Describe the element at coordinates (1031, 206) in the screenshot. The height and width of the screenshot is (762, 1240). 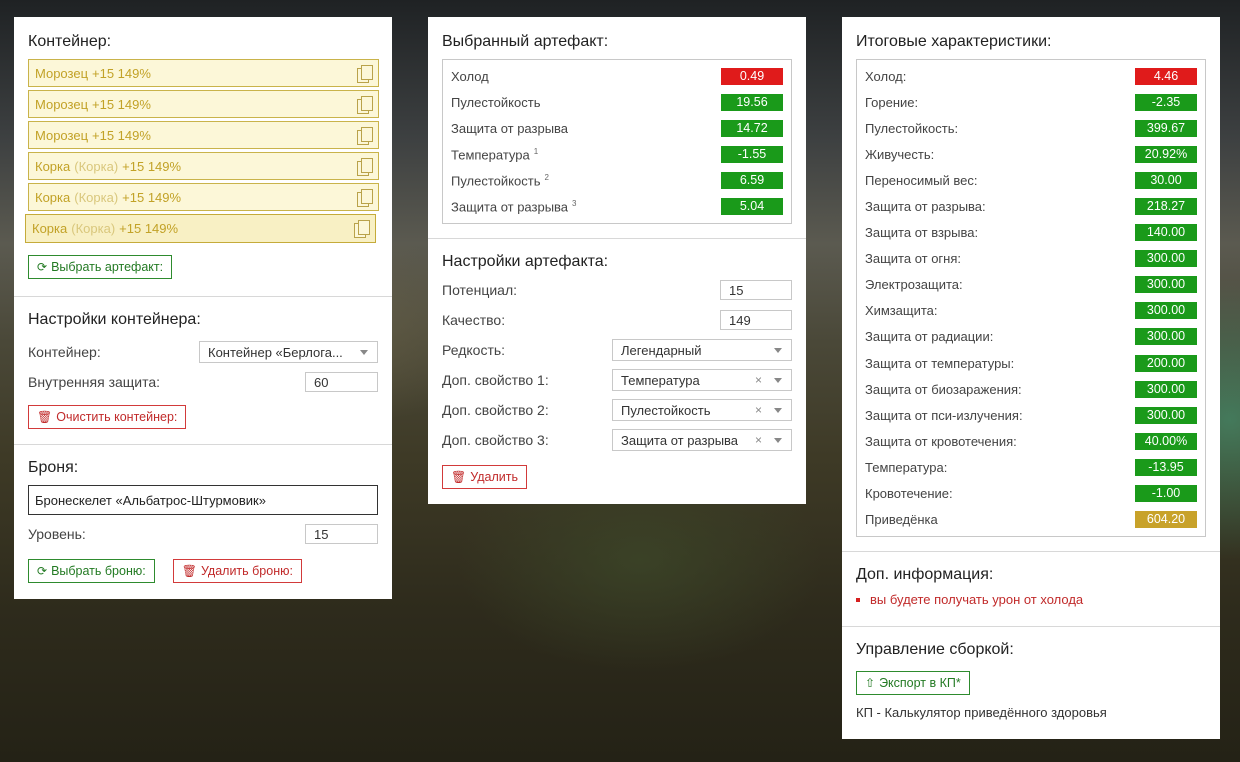
I see `stat-row: Защита от разрыва: 218.27` at that location.